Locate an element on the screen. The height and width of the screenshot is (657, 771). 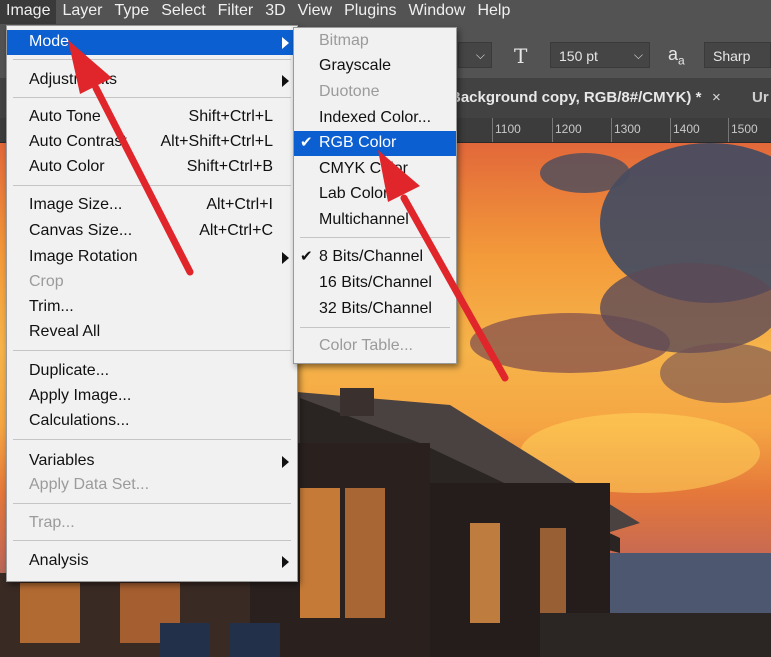
menu-item-label: Bitmap is located at coordinates (344, 40).